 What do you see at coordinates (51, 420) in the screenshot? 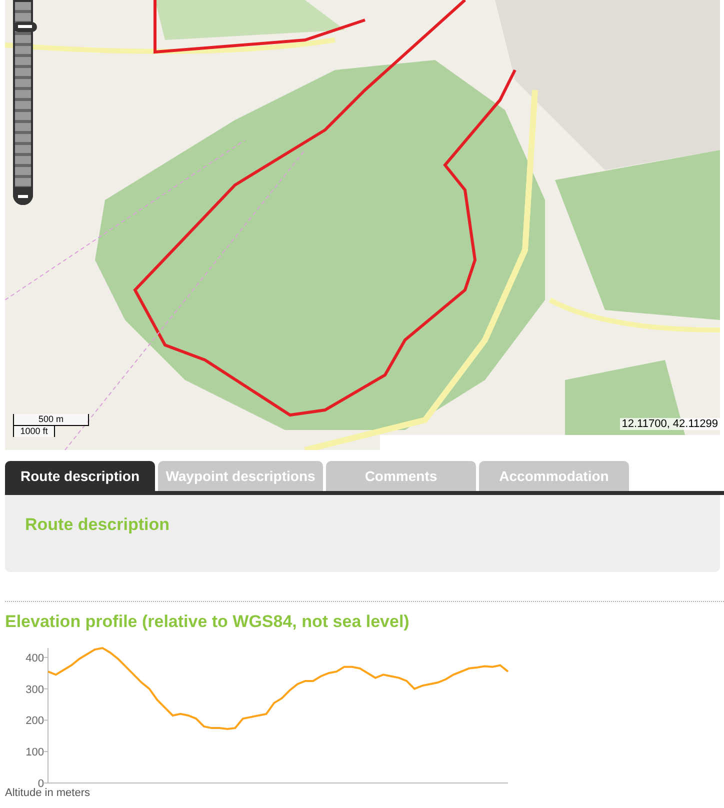
I see `scale-bar: 500 m` at bounding box center [51, 420].